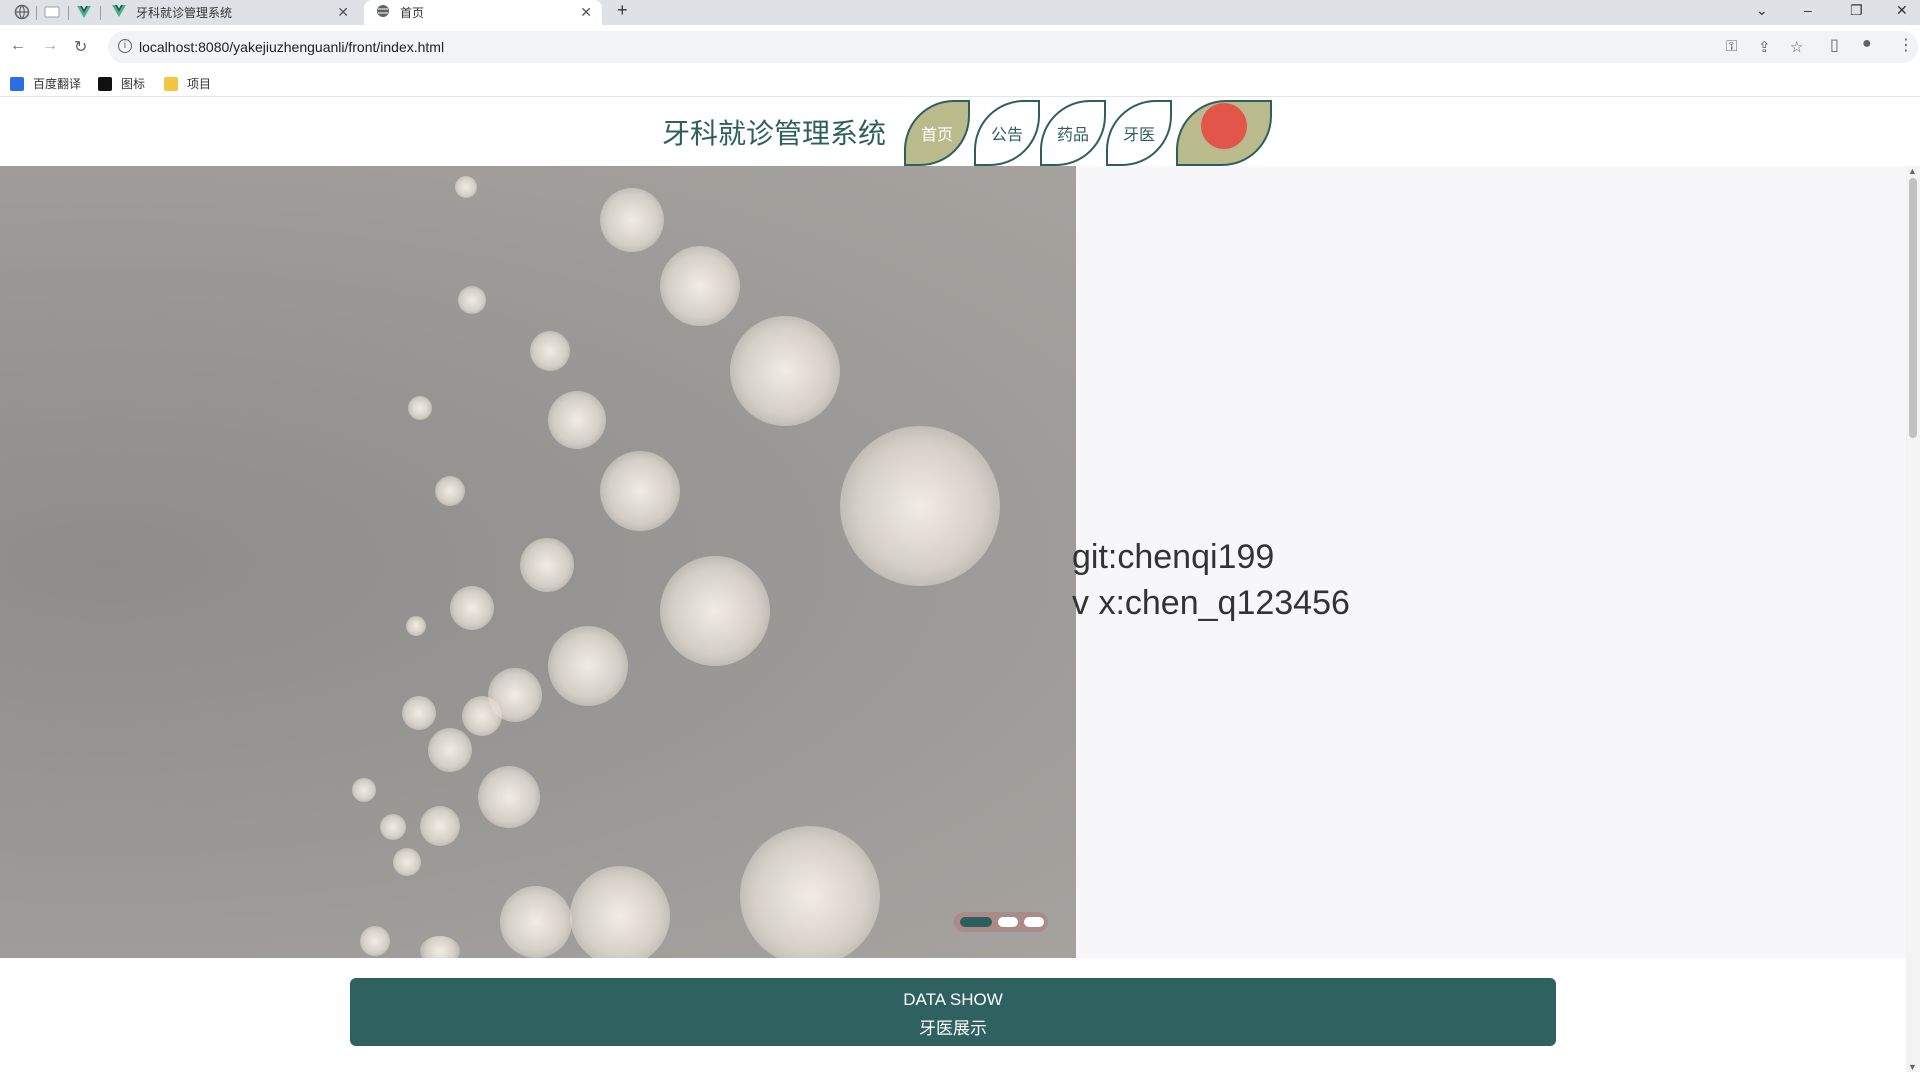  I want to click on share-icon: ⇪, so click(1764, 47).